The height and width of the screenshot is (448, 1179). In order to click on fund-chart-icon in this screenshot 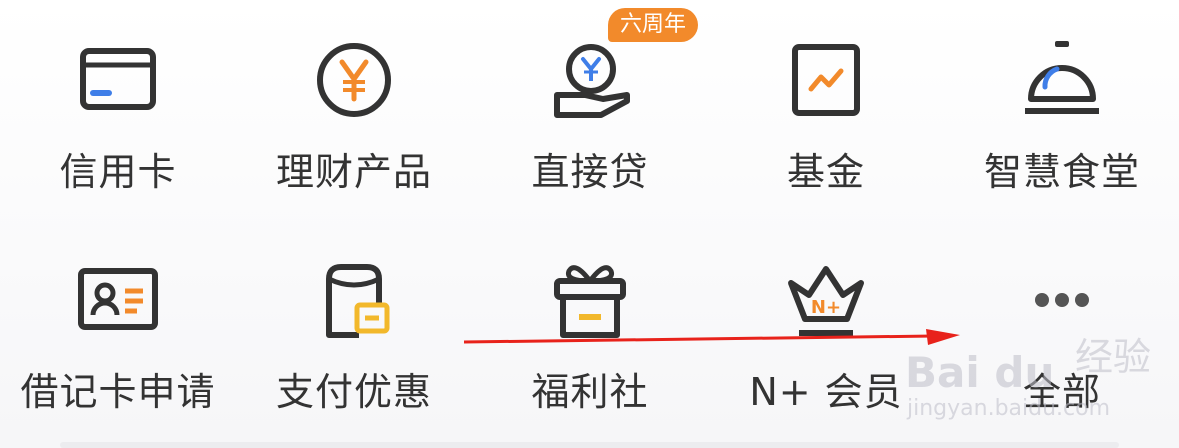, I will do `click(826, 80)`.